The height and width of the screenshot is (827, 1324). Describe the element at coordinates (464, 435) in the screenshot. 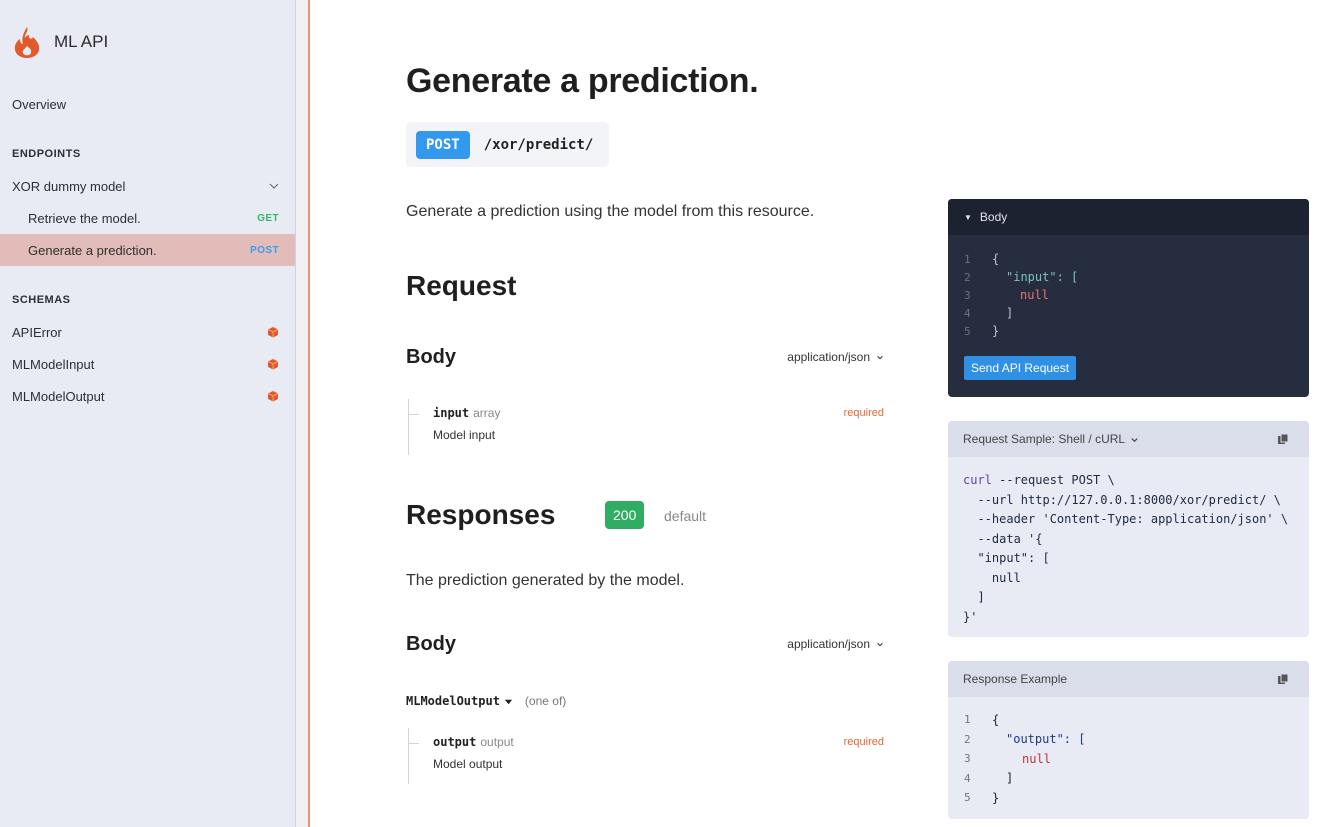

I see `property-description: Model input` at that location.